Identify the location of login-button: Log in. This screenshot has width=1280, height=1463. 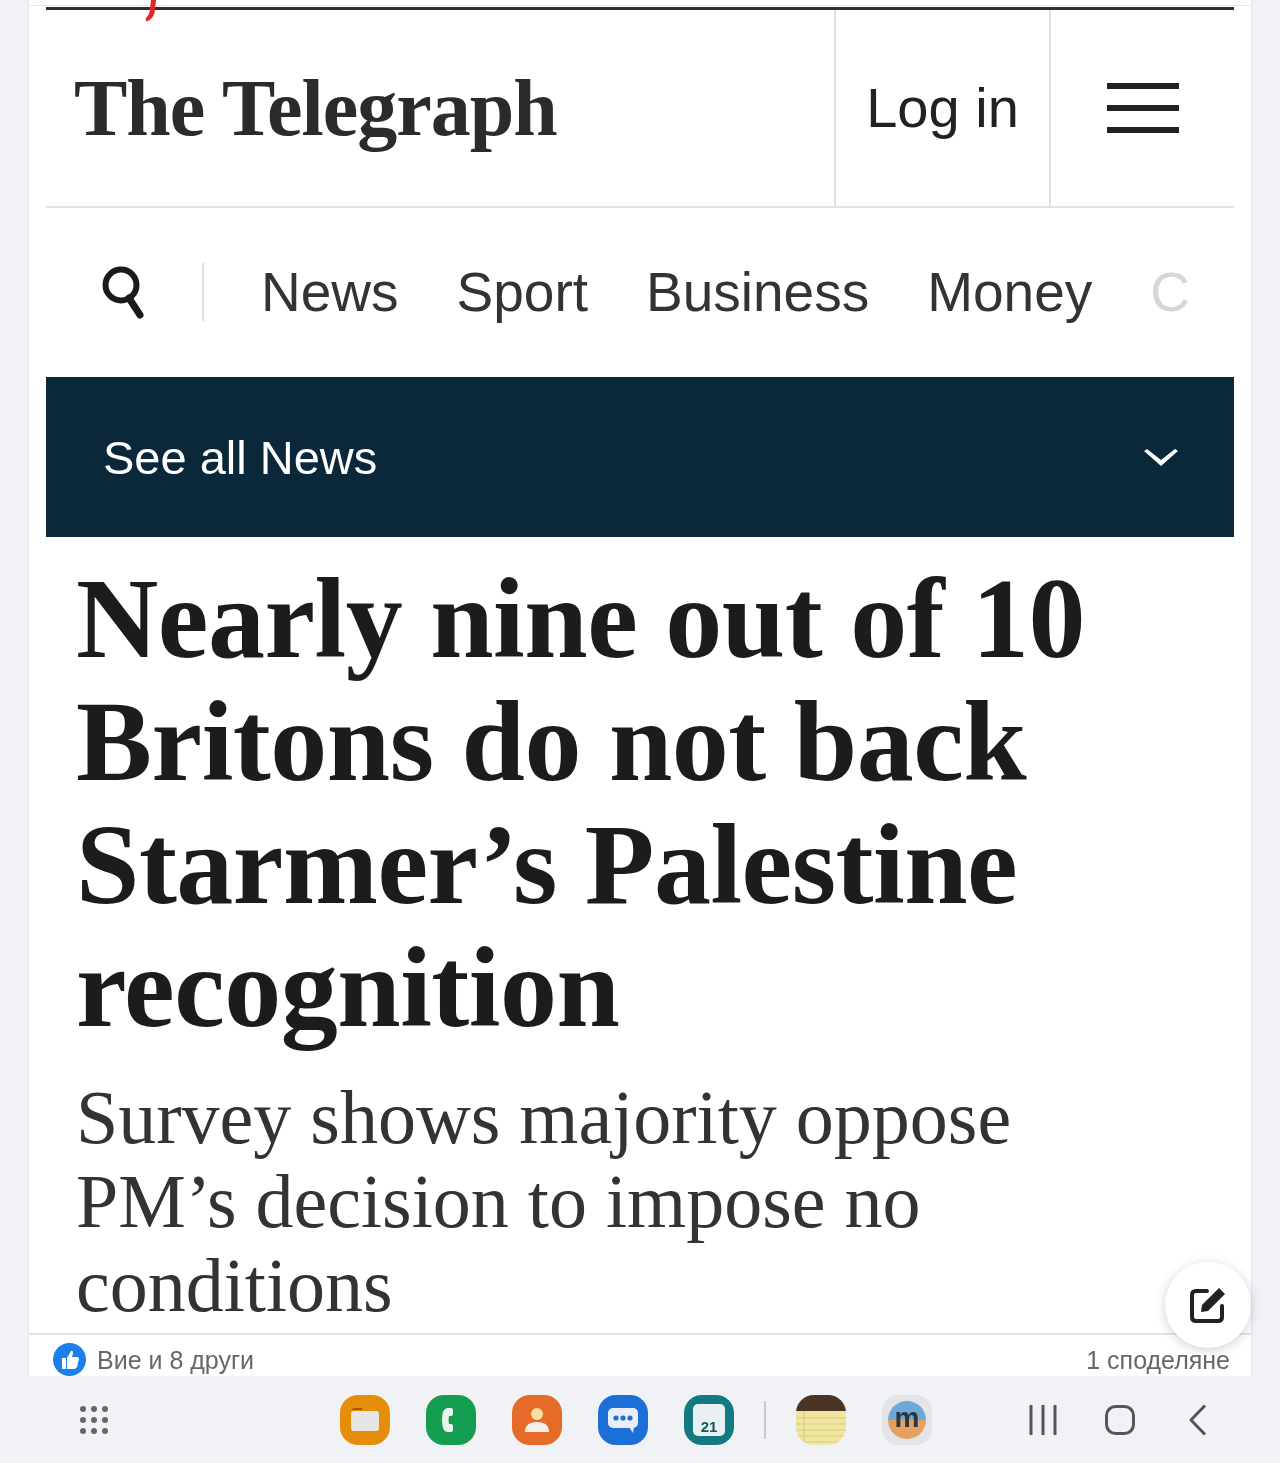
(941, 108).